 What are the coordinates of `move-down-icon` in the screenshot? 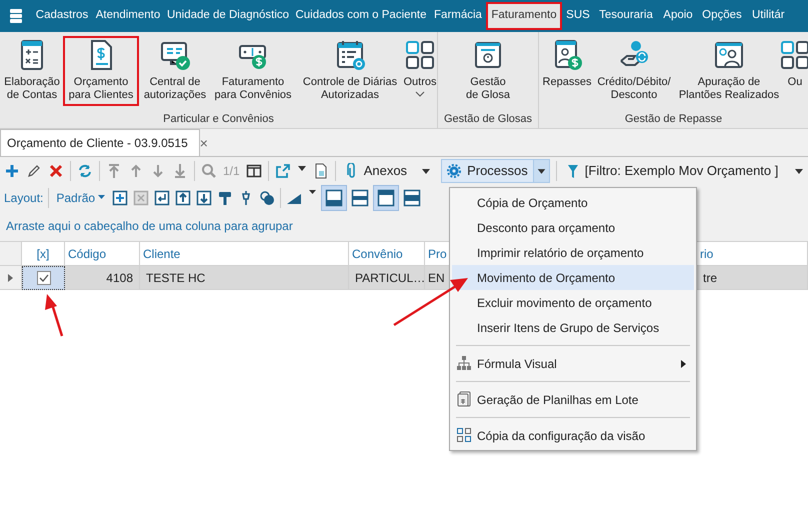 It's located at (204, 198).